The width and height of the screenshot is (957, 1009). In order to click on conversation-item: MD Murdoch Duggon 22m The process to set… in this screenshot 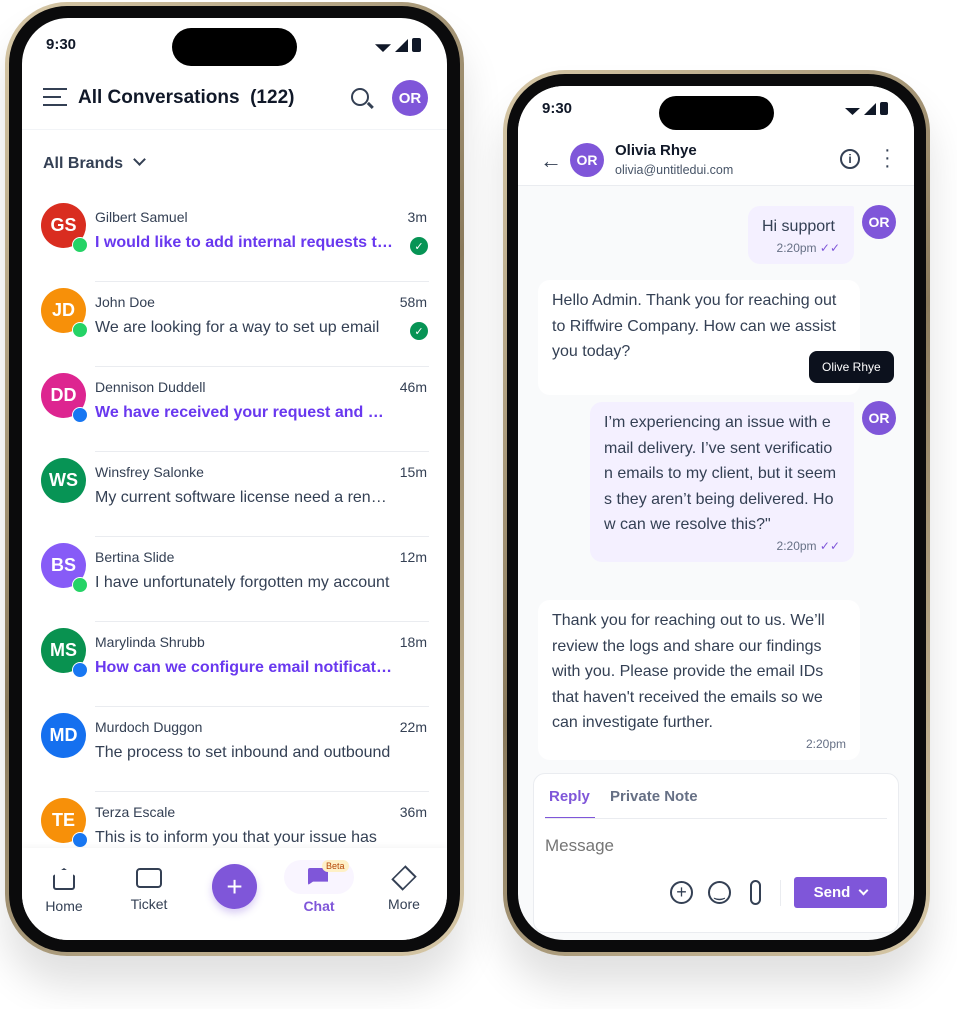, I will do `click(234, 749)`.